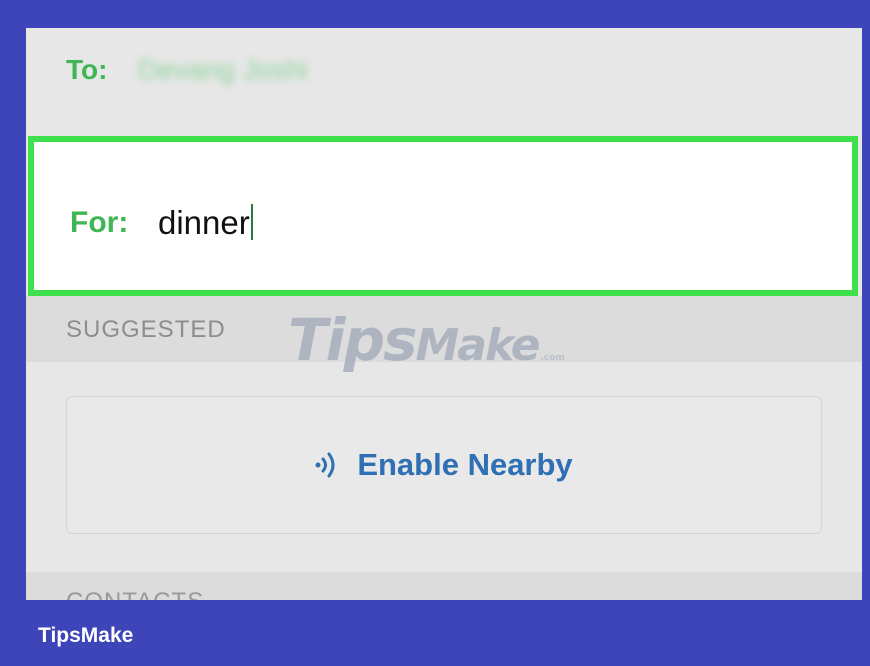  Describe the element at coordinates (352, 340) in the screenshot. I see `watermark-main: Tips` at that location.